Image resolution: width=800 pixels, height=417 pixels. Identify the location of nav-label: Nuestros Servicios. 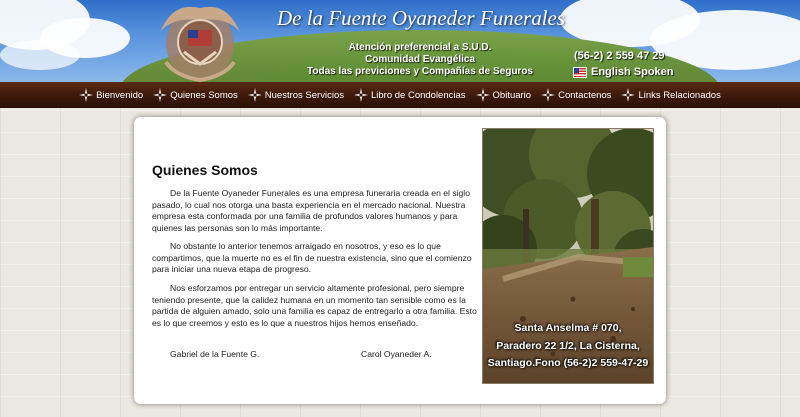
(304, 95).